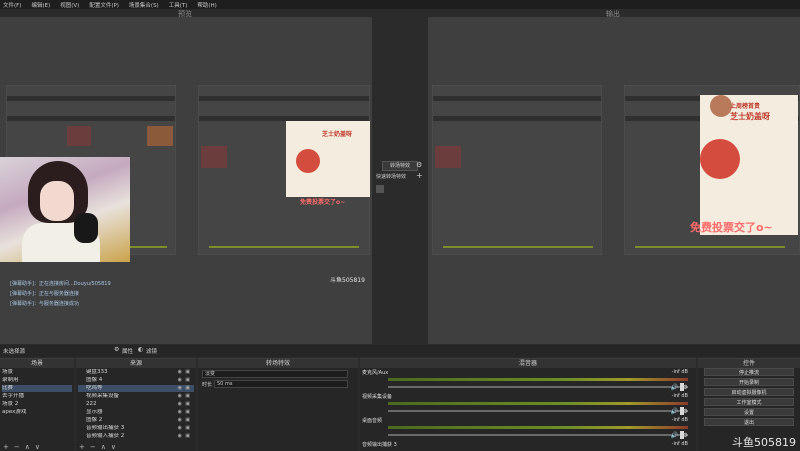  I want to click on source-item: 222 ◉ ▣, so click(136, 404).